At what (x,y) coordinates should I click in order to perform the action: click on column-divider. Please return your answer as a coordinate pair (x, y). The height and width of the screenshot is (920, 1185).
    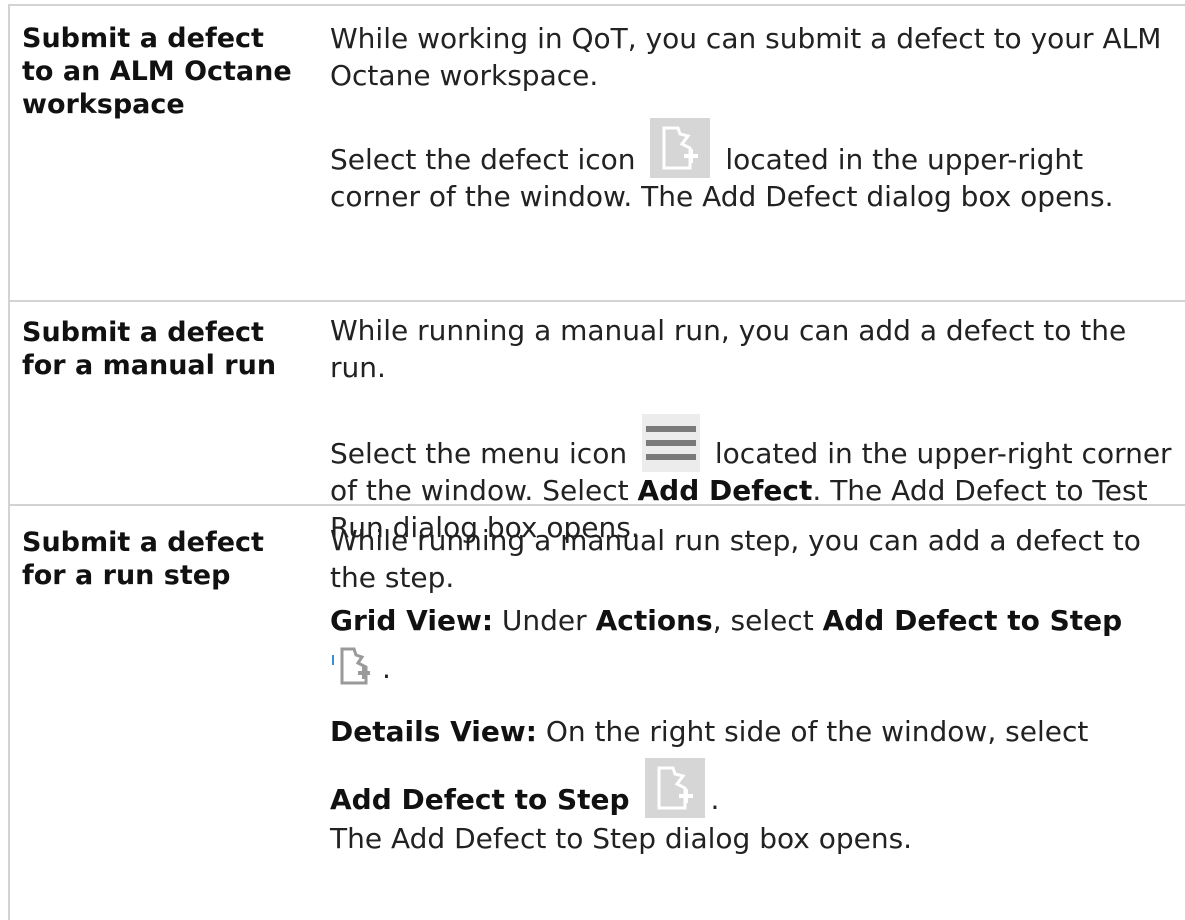
    Looking at the image, I should click on (317, 462).